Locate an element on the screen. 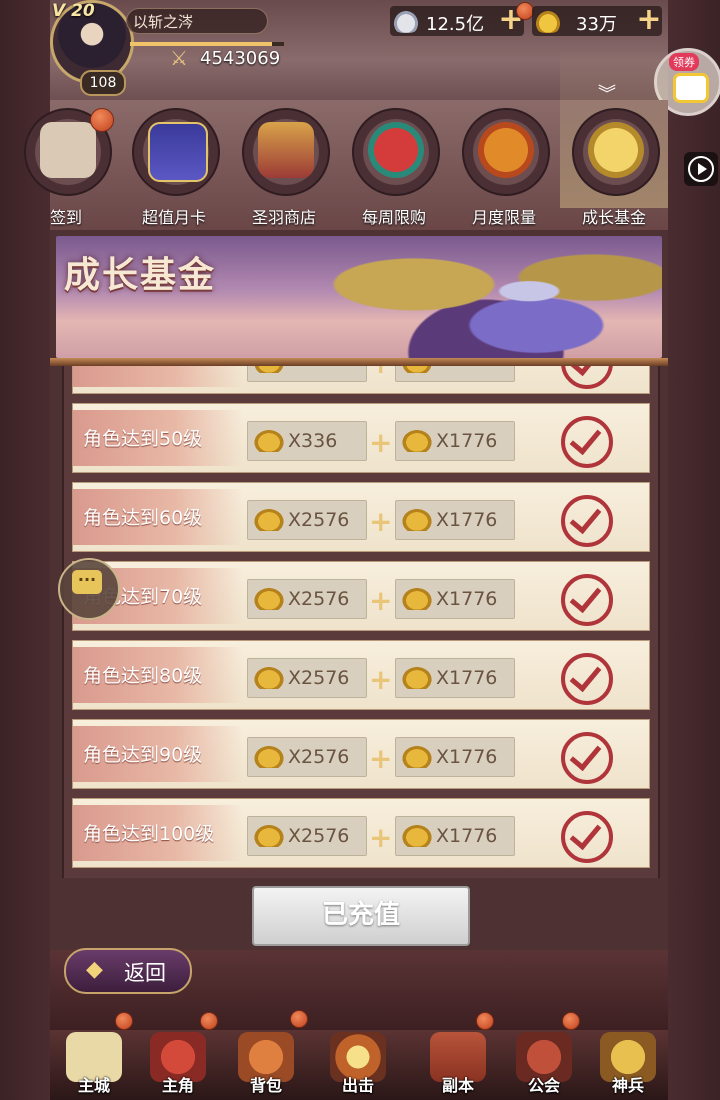  list-item: 角色达到70级 X2576 + X1776 is located at coordinates (361, 596).